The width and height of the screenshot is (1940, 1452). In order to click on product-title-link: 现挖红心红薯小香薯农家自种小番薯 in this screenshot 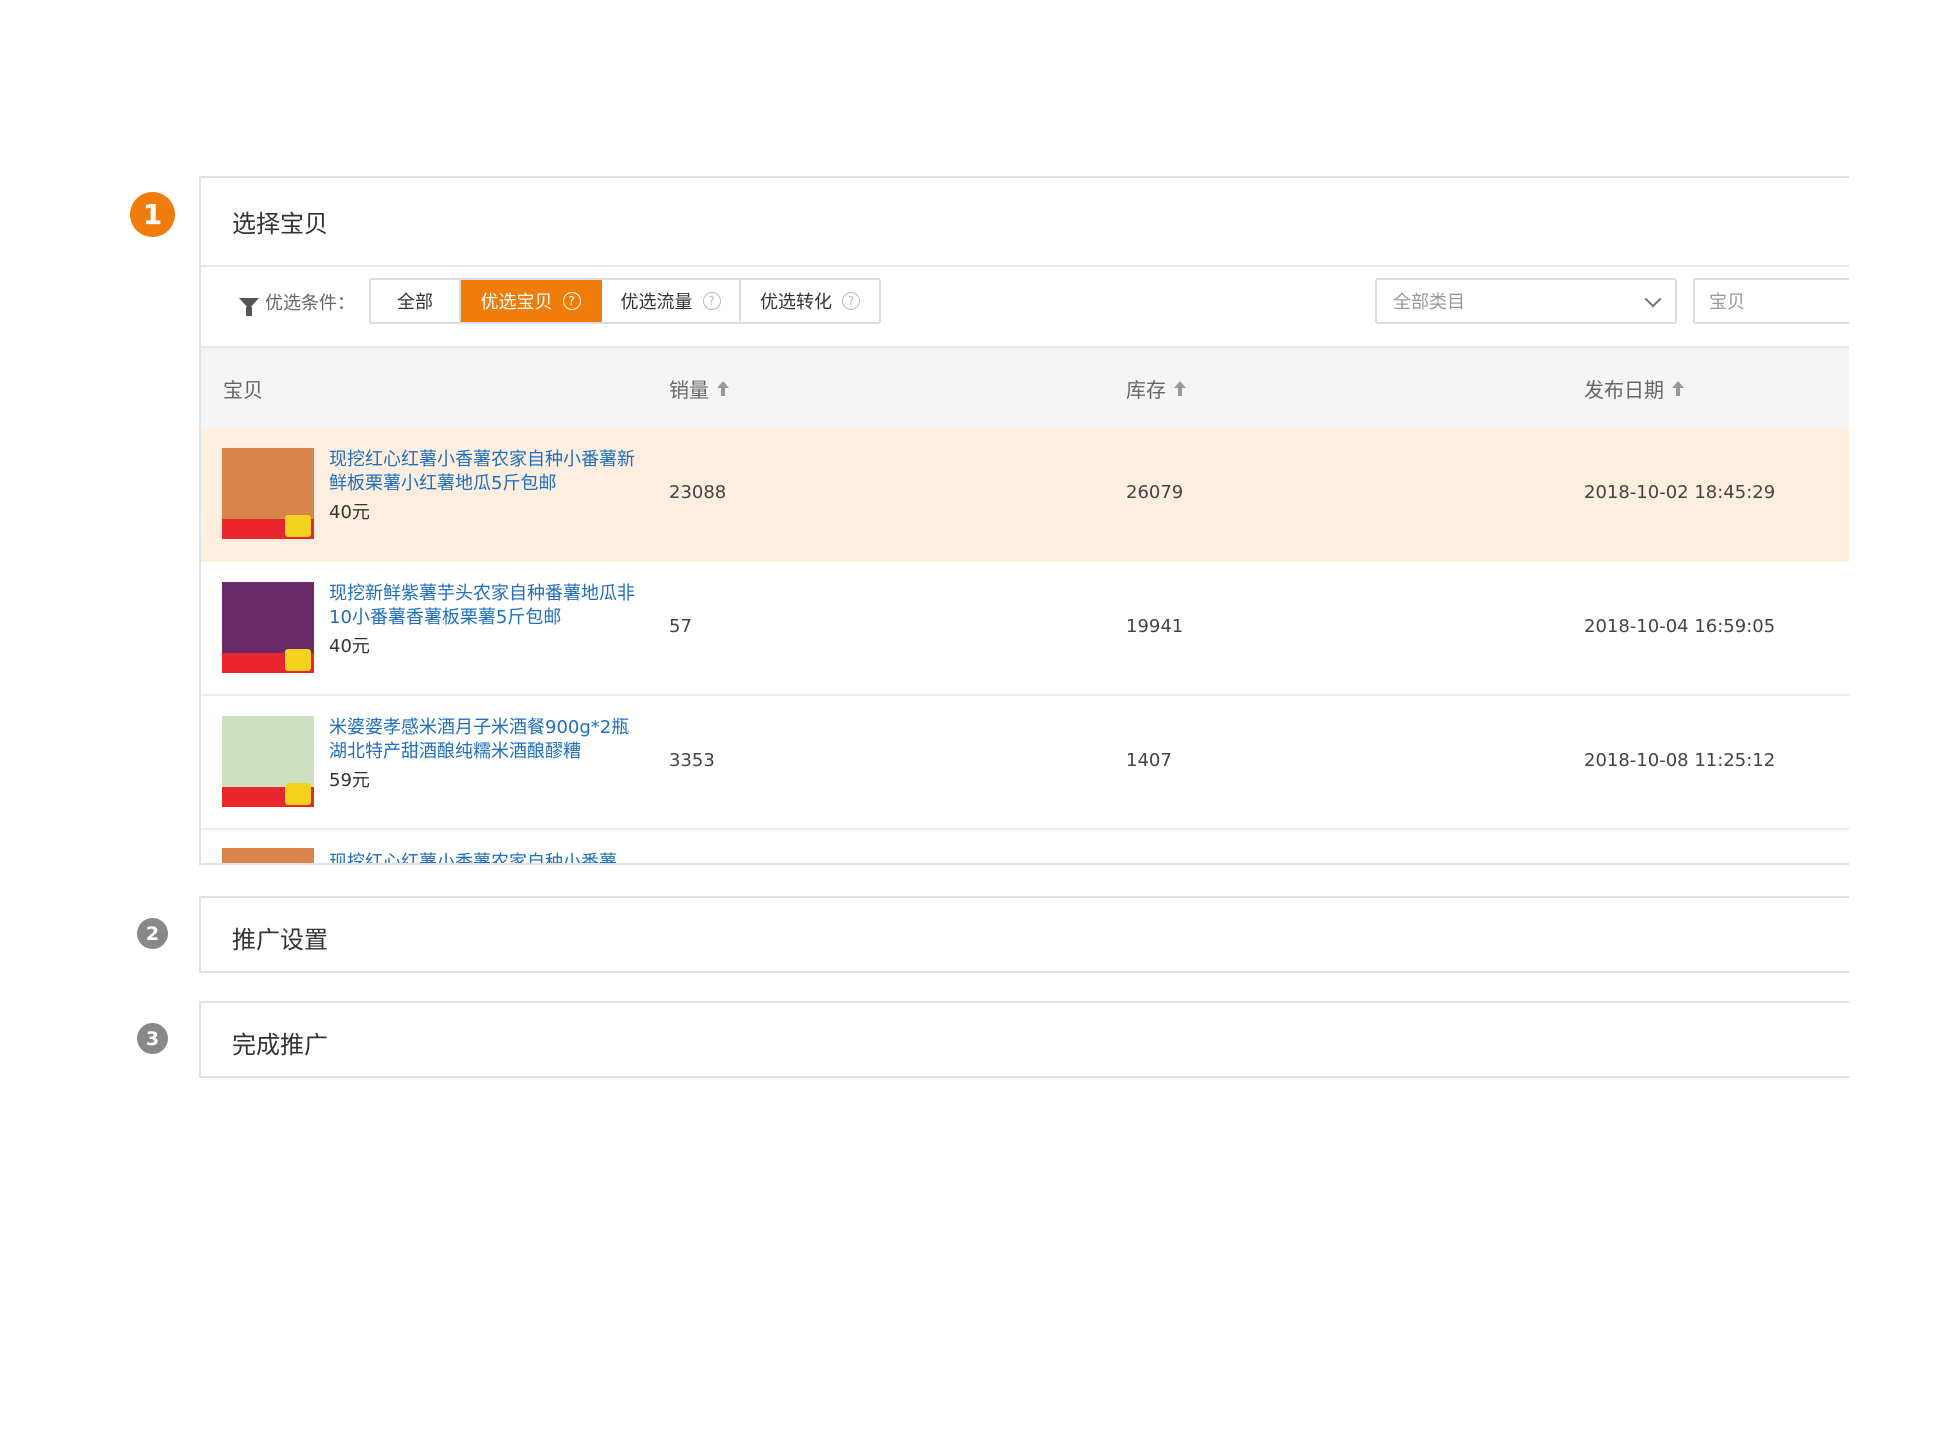, I will do `click(473, 855)`.